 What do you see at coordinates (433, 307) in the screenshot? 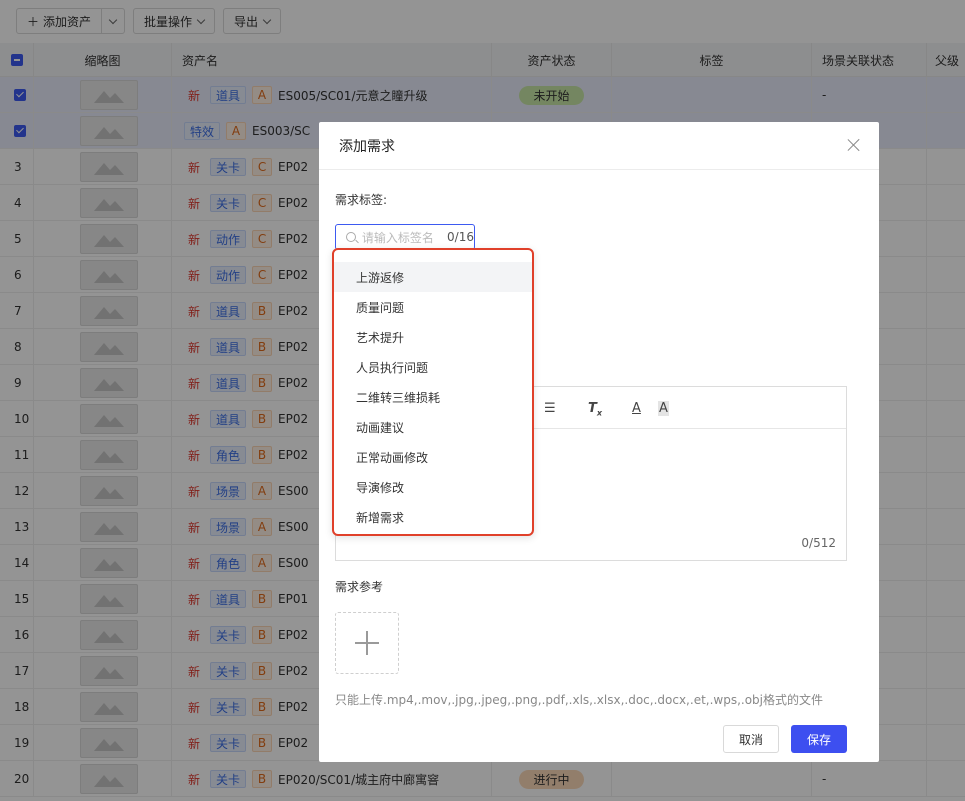
I see `tag-option: 质量问题` at bounding box center [433, 307].